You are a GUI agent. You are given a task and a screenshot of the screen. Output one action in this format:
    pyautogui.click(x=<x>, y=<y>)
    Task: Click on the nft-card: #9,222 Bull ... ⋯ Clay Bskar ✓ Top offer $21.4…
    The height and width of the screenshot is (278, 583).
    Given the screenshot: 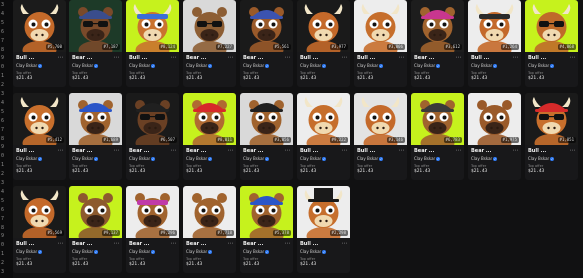 What is the action you would take?
    pyautogui.click(x=323, y=136)
    